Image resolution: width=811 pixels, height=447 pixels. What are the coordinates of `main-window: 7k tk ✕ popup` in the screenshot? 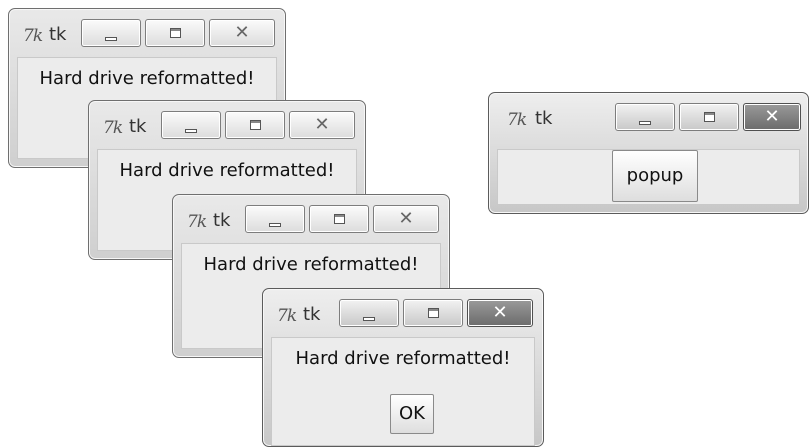 It's located at (648, 153).